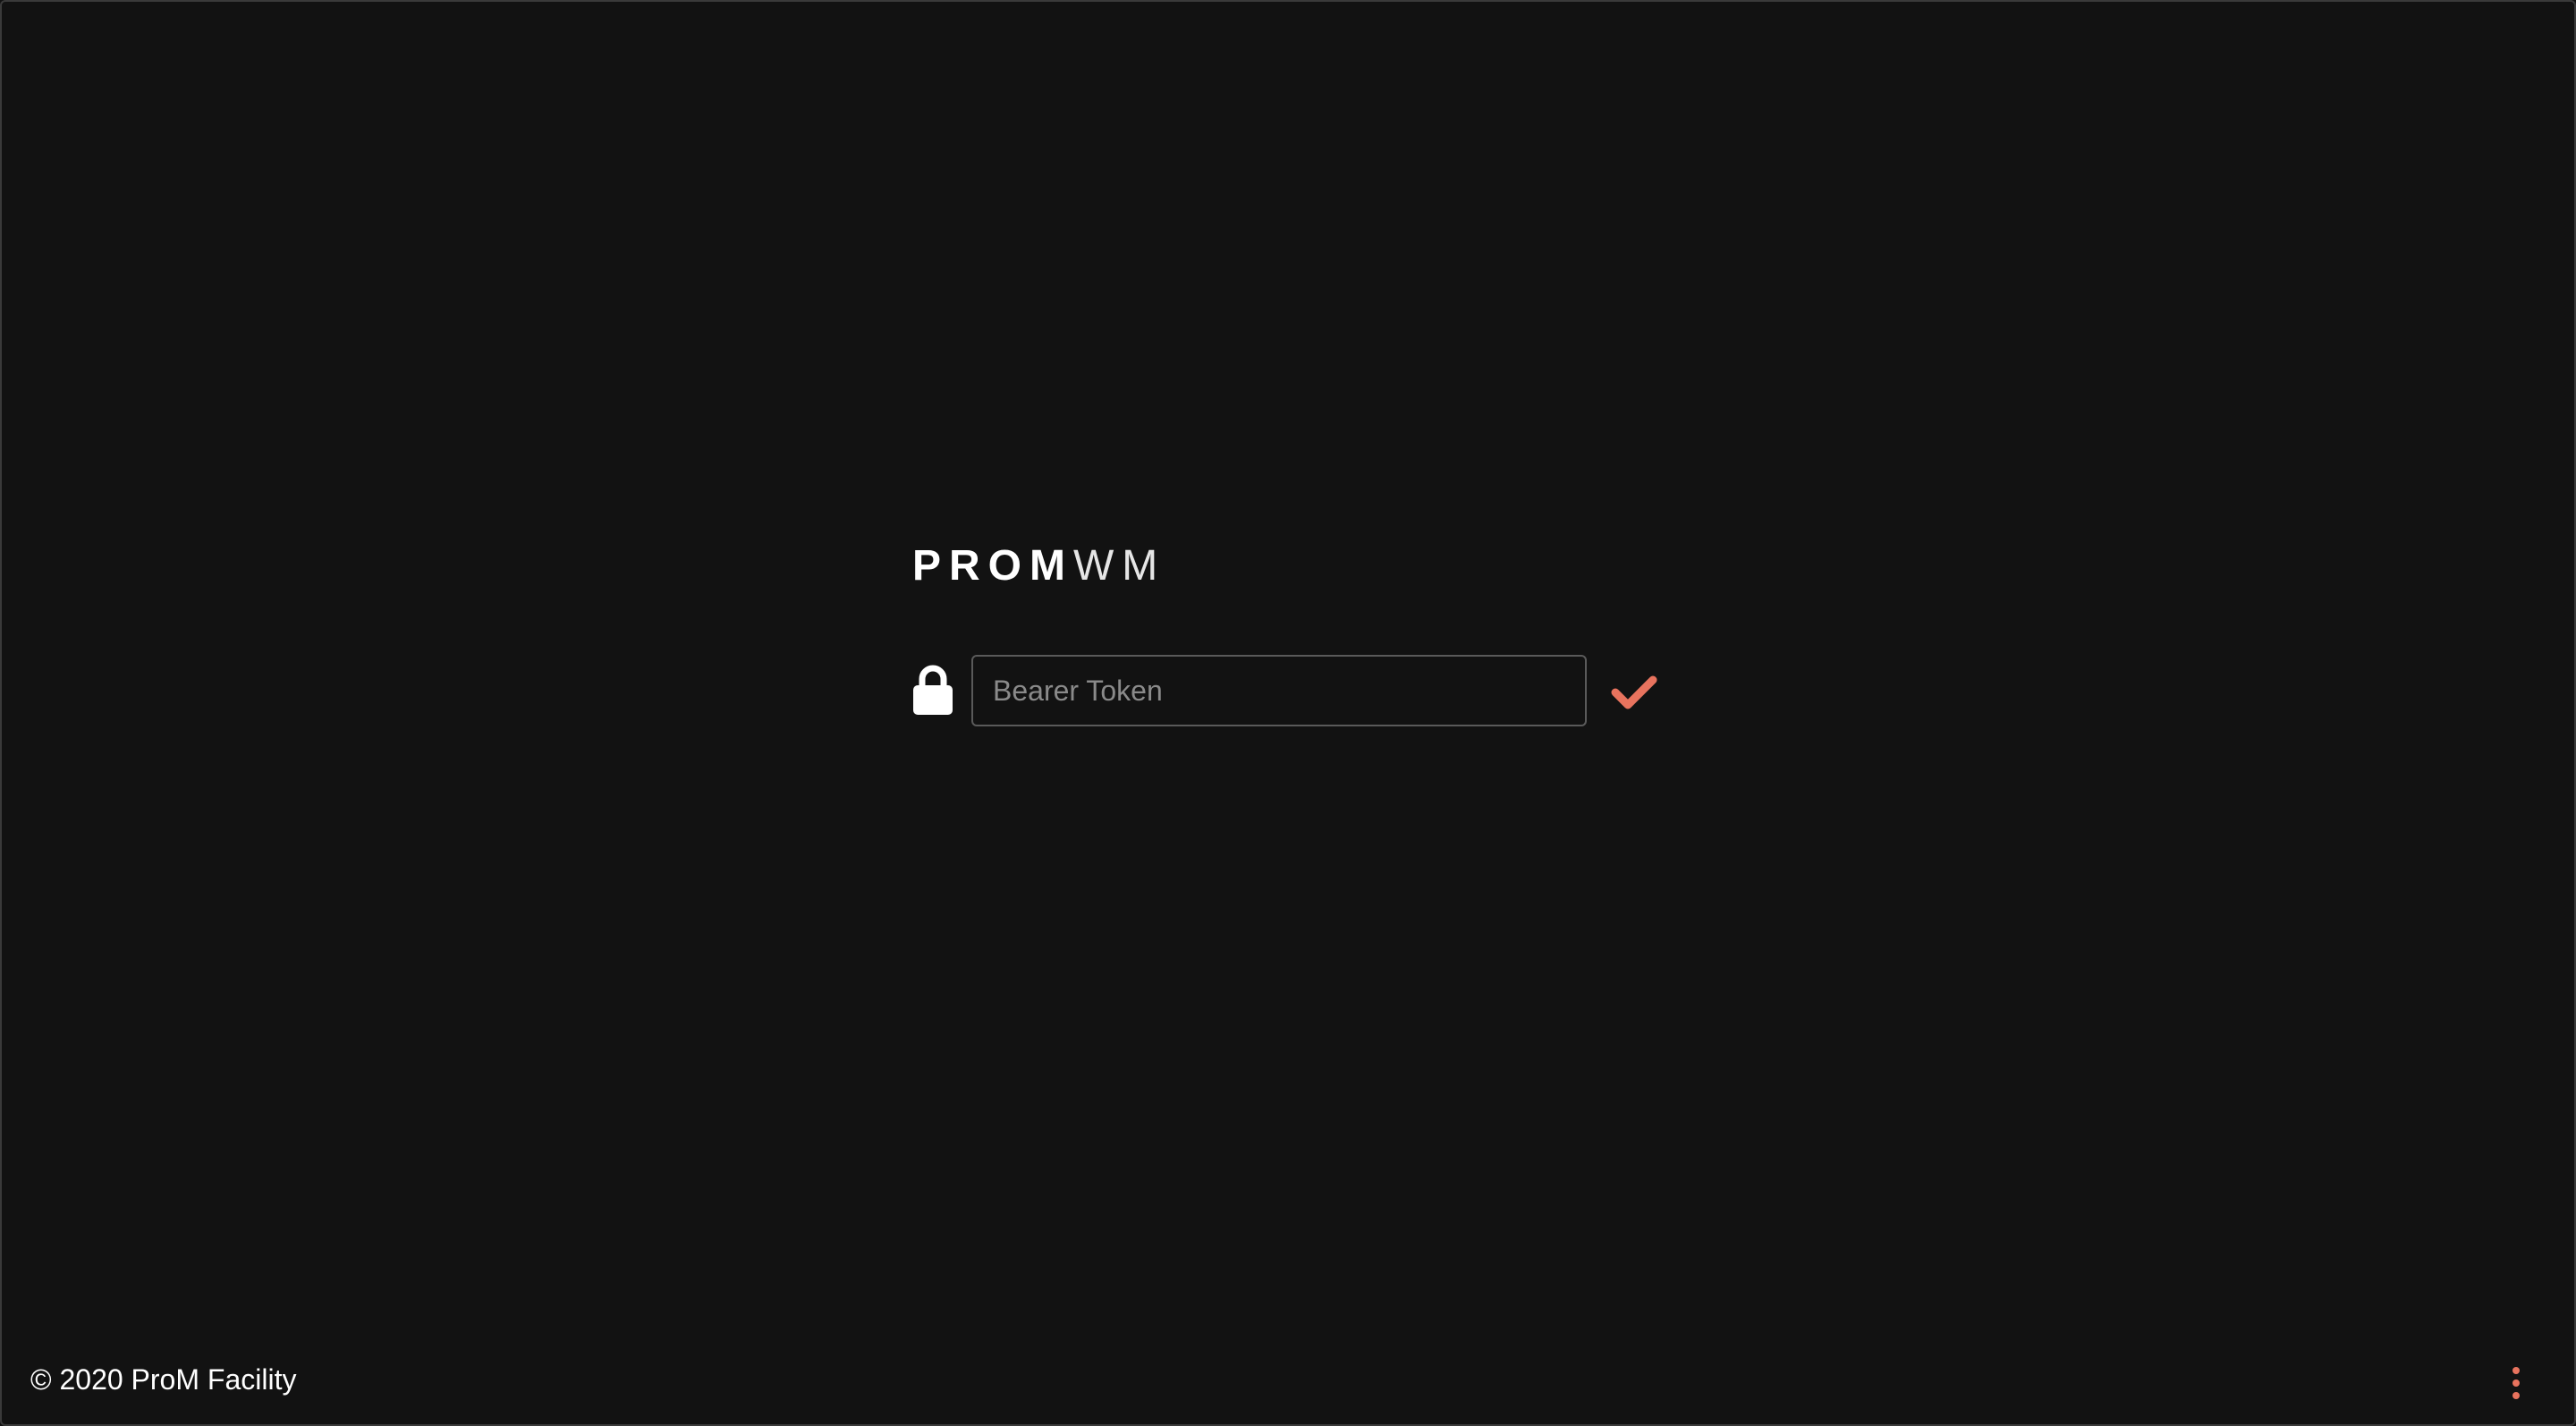  Describe the element at coordinates (992, 566) in the screenshot. I see `brand-name-bold: PROM` at that location.